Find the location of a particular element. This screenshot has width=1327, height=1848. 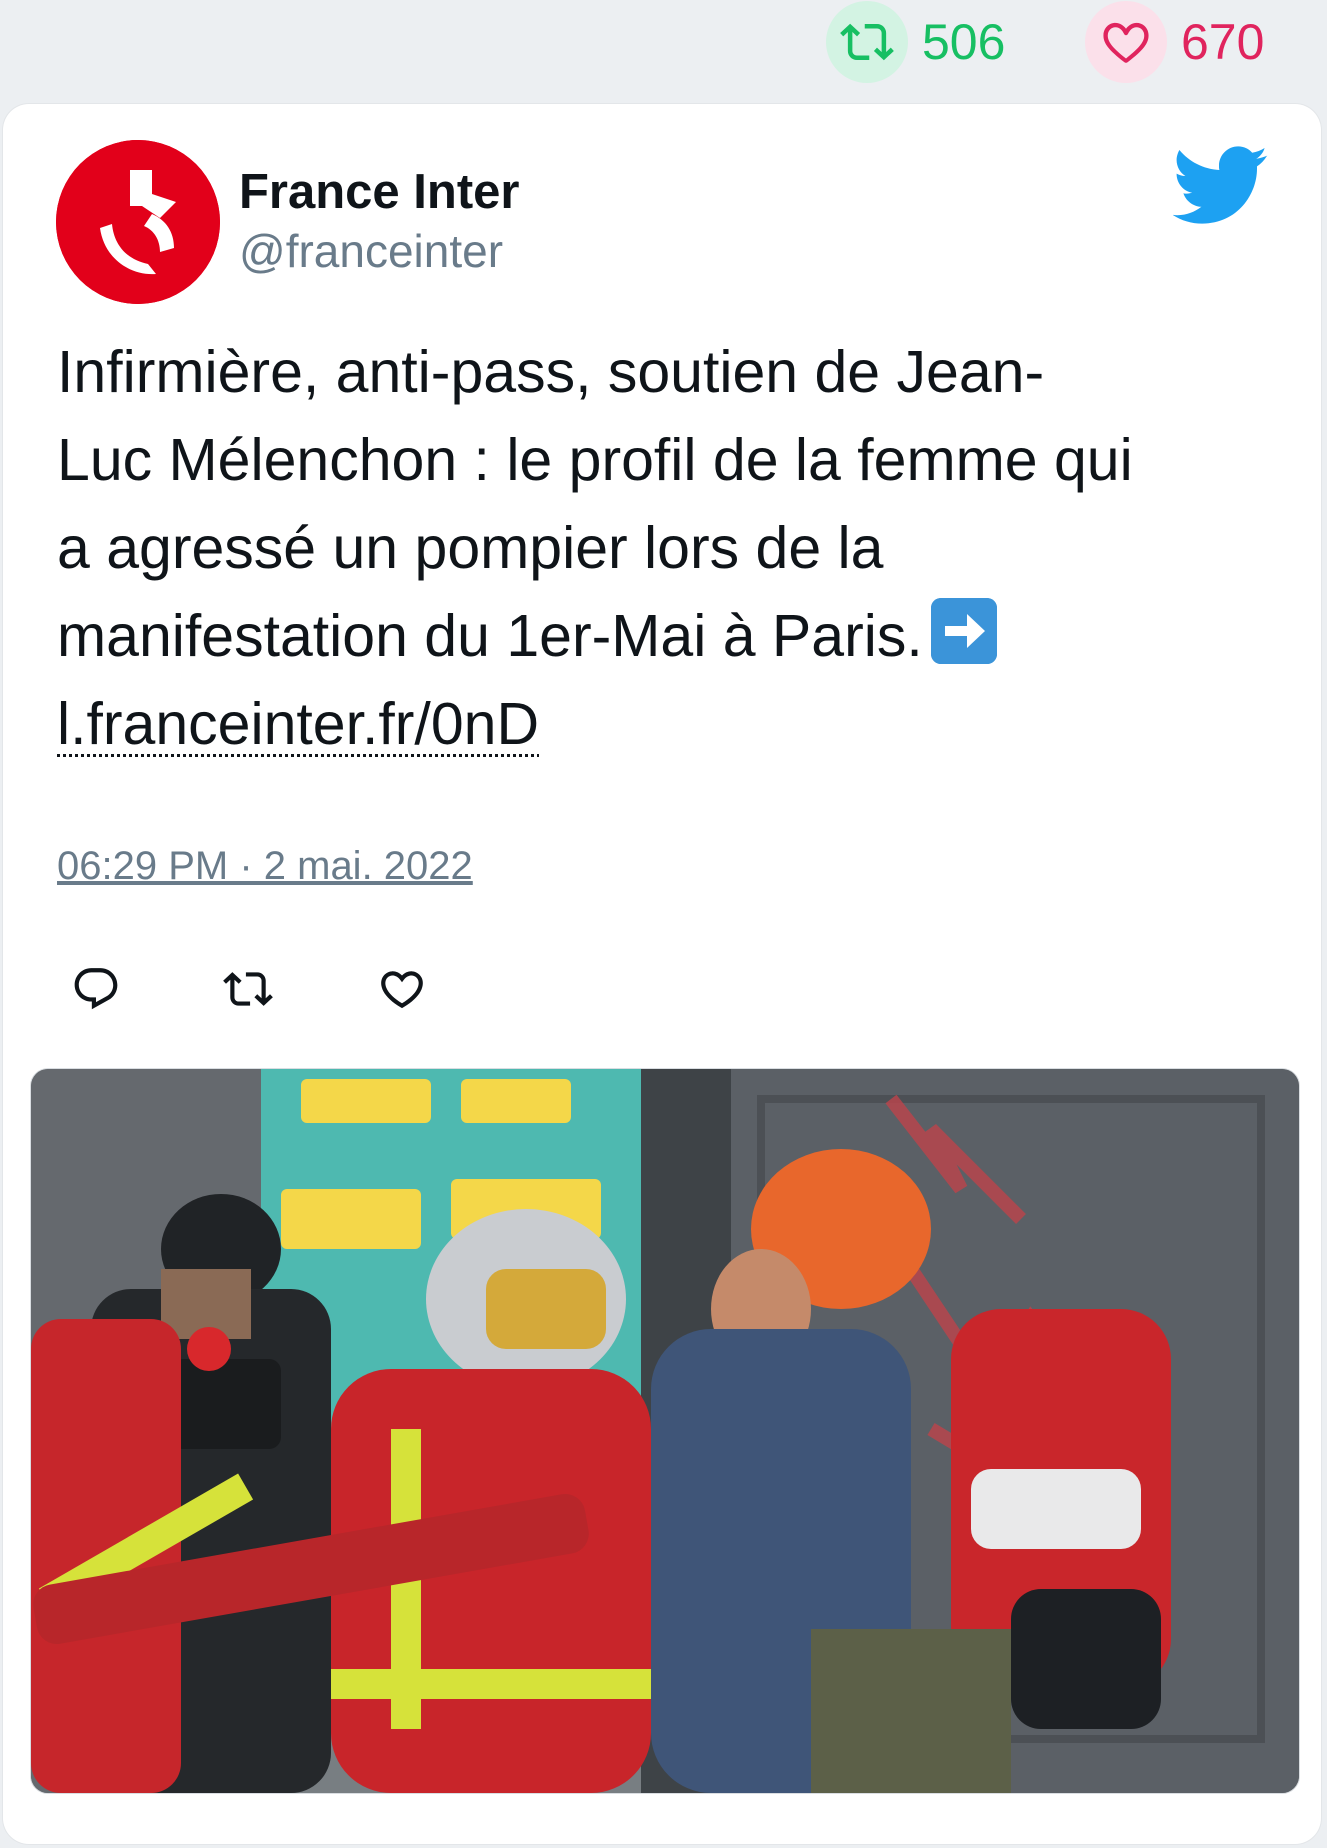

author-handle: @franceinter is located at coordinates (371, 251).